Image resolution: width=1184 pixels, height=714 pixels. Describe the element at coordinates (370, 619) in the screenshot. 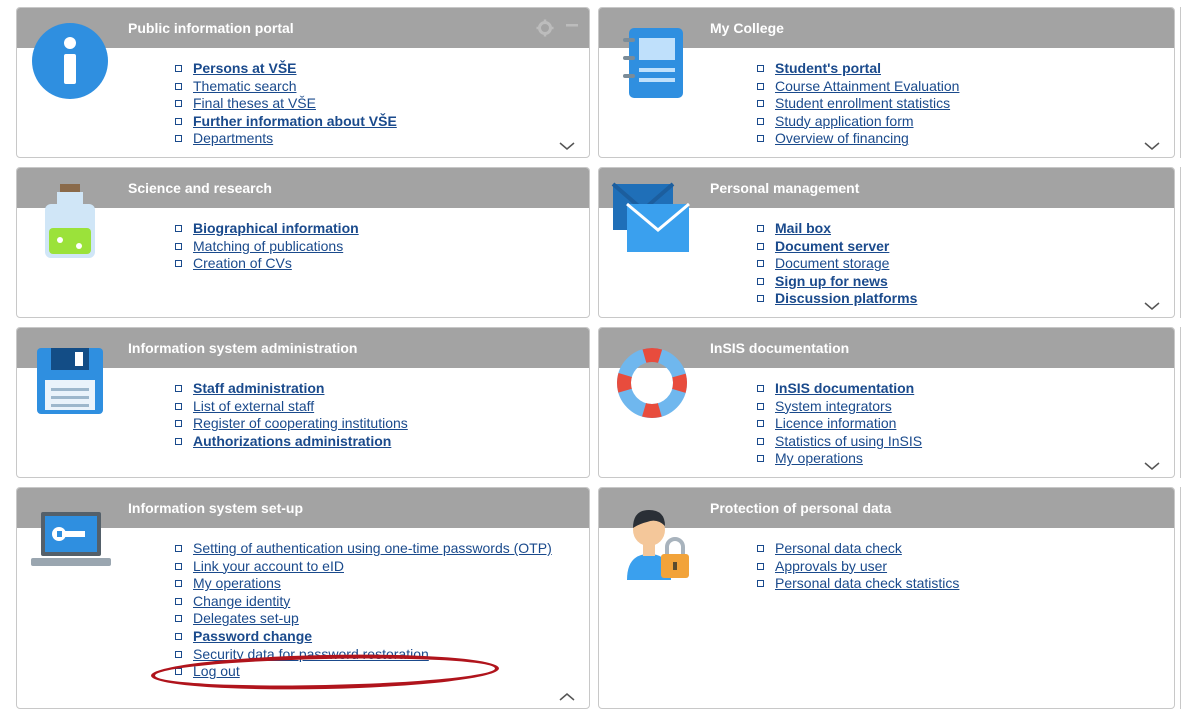

I see `list-item: Delegates set-up` at that location.